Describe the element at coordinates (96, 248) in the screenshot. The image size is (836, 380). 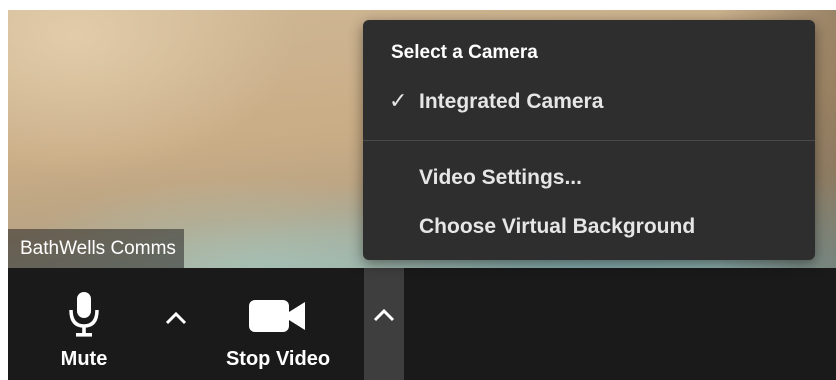
I see `participant-name-label: BathWells Comms` at that location.